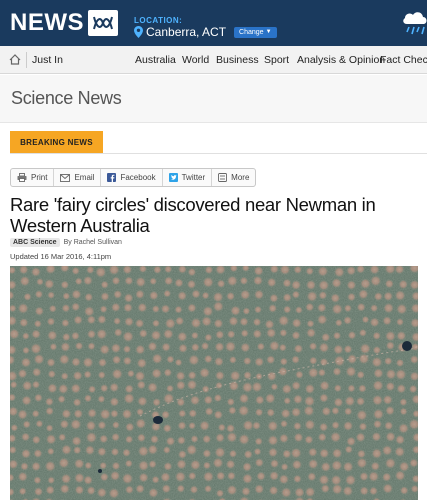  What do you see at coordinates (155, 60) in the screenshot?
I see `nav-item-australia: Australia` at bounding box center [155, 60].